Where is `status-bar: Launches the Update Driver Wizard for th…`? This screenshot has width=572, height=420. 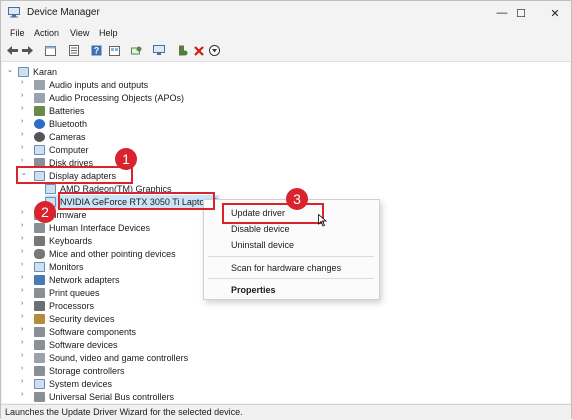 status-bar: Launches the Update Driver Wizard for th… is located at coordinates (286, 412).